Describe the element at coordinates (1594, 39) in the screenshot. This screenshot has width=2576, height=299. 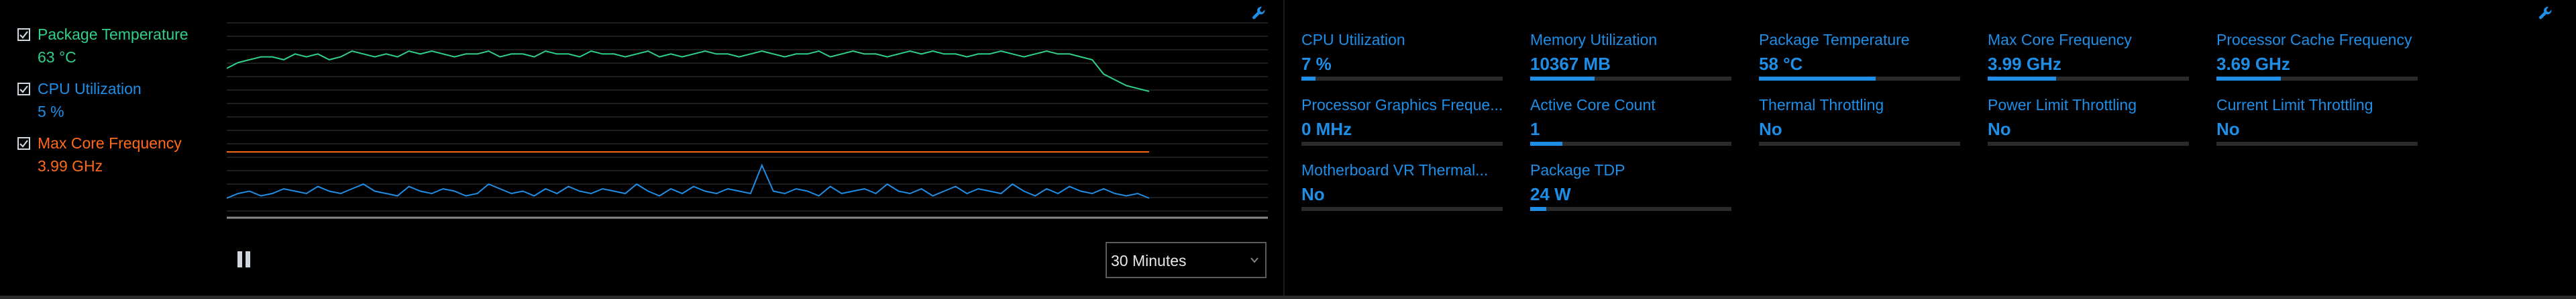
I see `metric-label: Memory Utilization` at that location.